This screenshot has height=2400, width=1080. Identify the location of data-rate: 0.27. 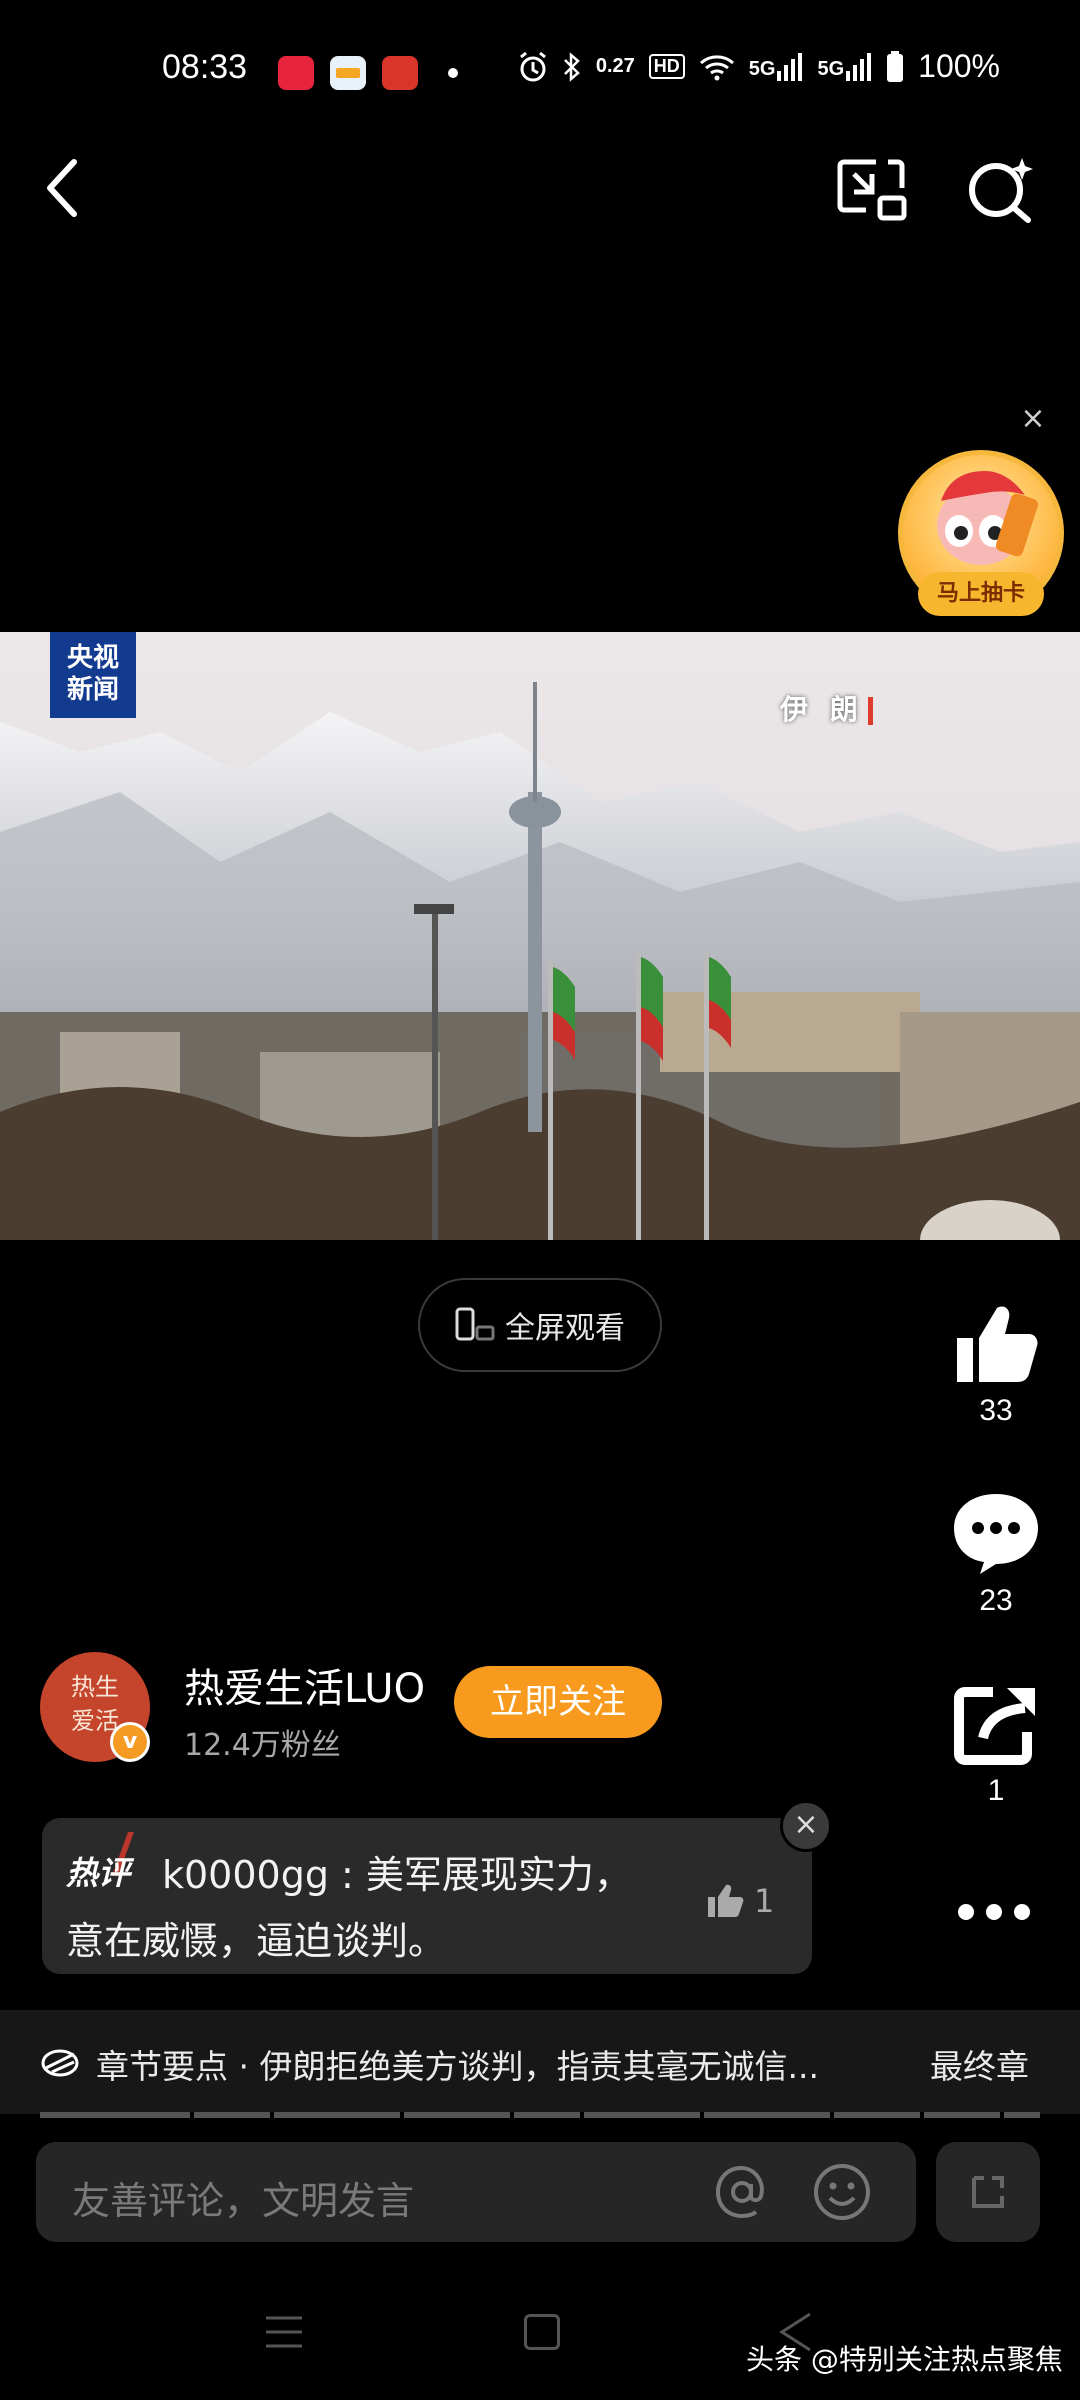
(615, 66).